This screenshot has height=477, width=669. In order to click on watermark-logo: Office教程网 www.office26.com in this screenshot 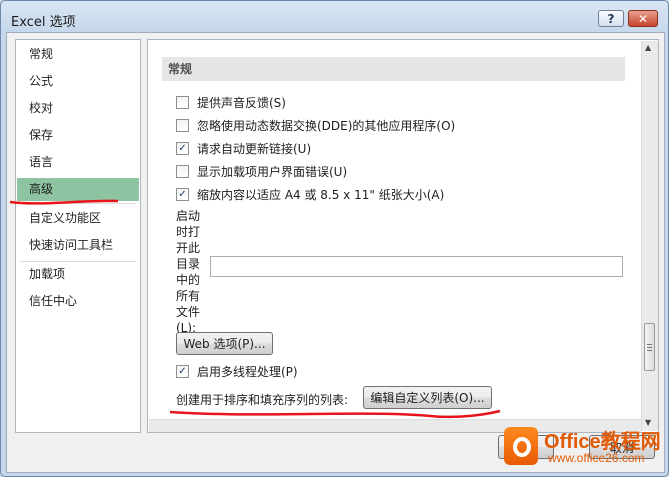, I will do `click(581, 448)`.